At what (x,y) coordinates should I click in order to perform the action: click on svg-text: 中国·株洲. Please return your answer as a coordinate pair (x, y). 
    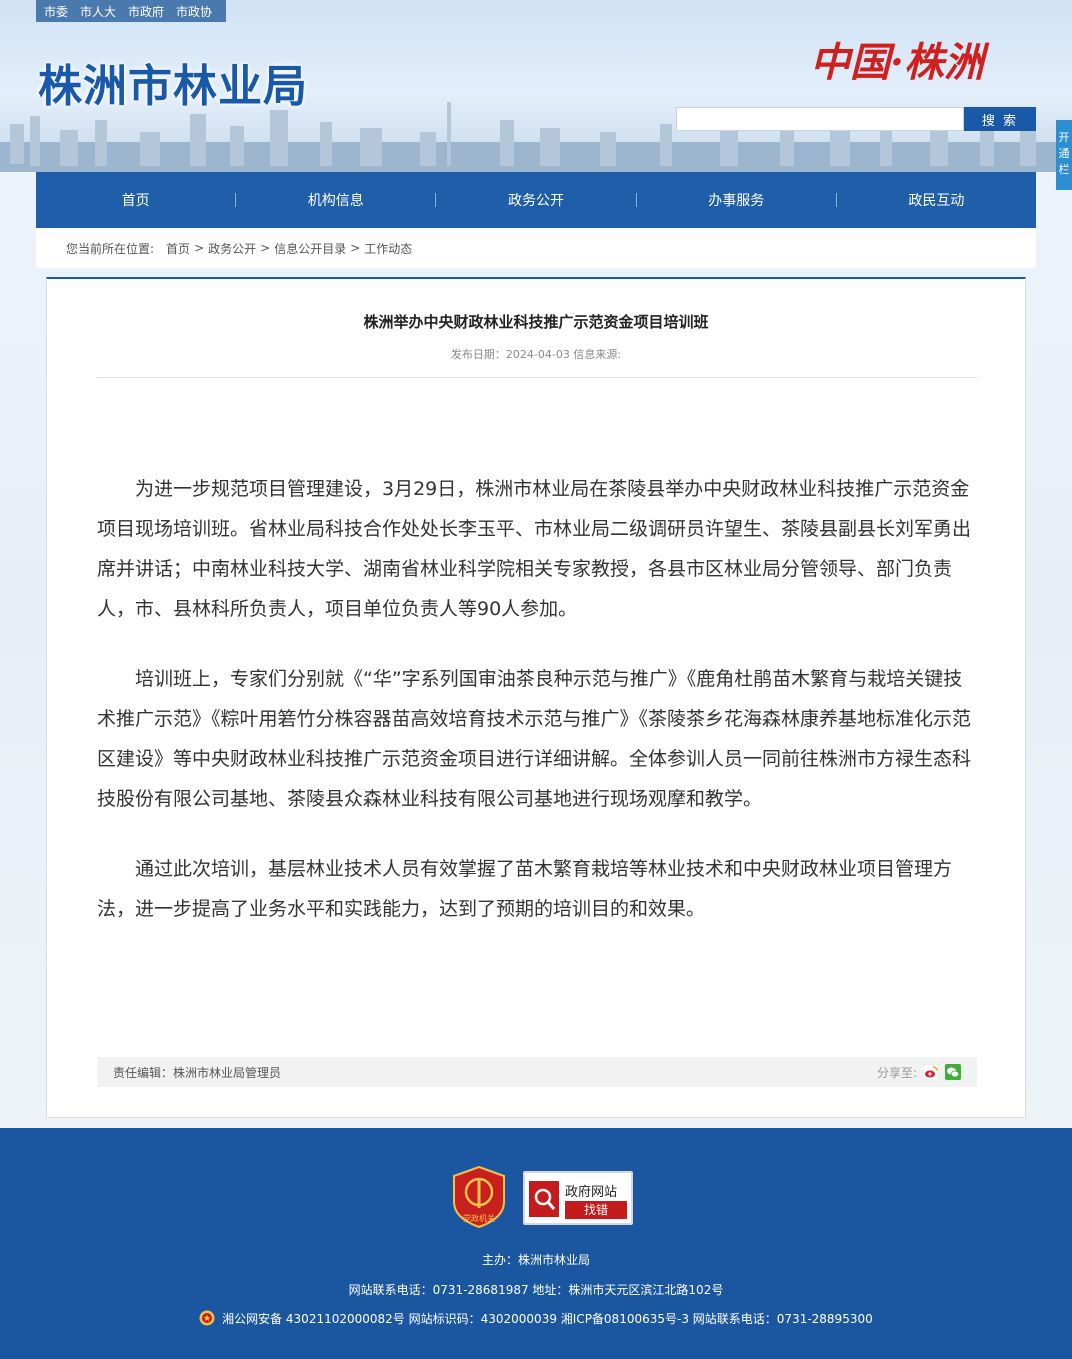
    Looking at the image, I should click on (900, 62).